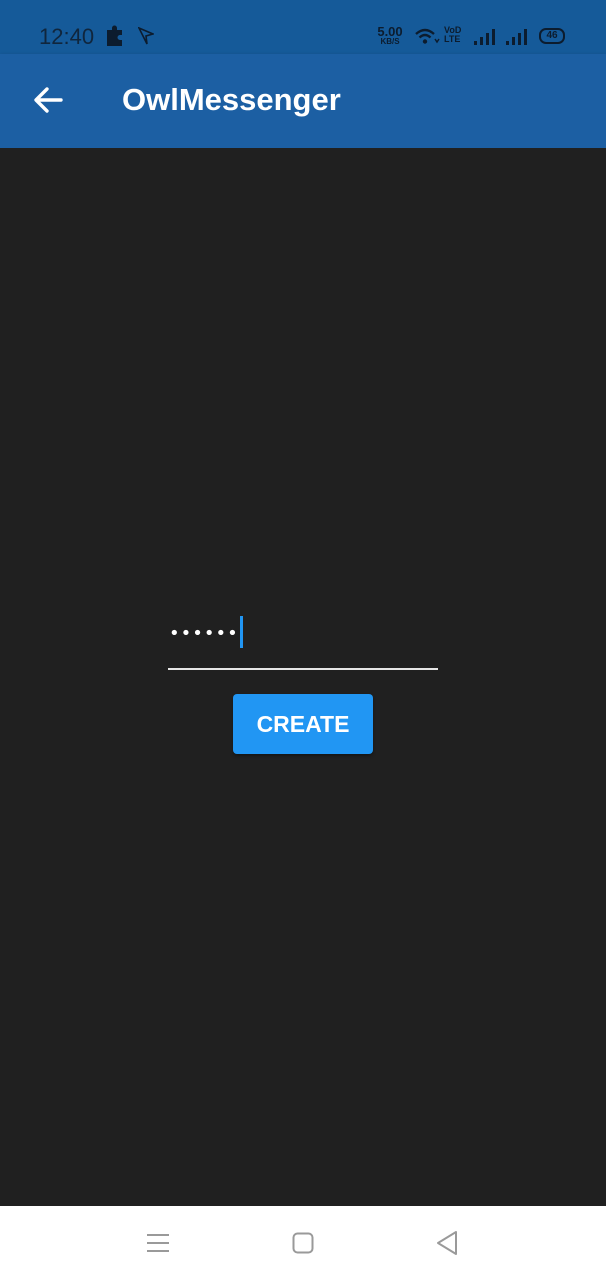 The height and width of the screenshot is (1280, 606). I want to click on net-speed-indicator: 5.00 KB/S, so click(390, 35).